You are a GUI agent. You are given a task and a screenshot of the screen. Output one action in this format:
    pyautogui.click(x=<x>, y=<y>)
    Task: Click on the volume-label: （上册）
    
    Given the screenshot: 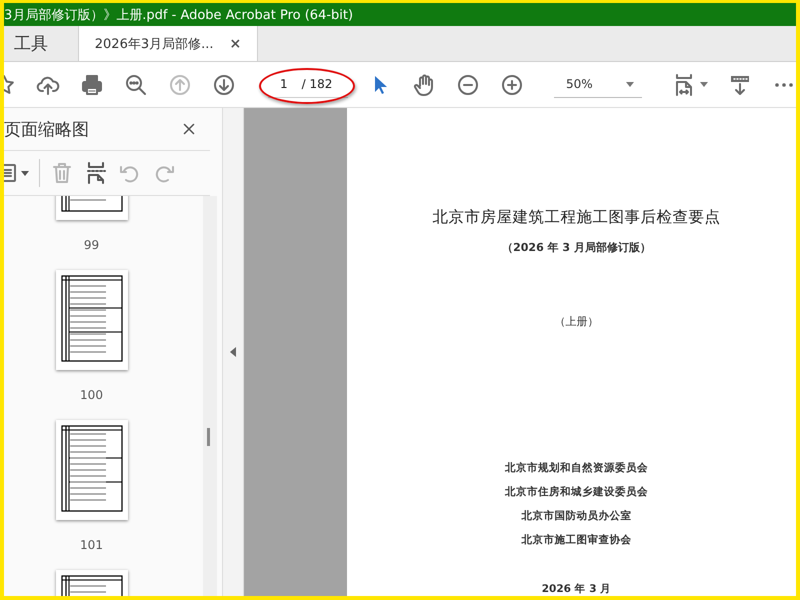 What is the action you would take?
    pyautogui.click(x=576, y=321)
    